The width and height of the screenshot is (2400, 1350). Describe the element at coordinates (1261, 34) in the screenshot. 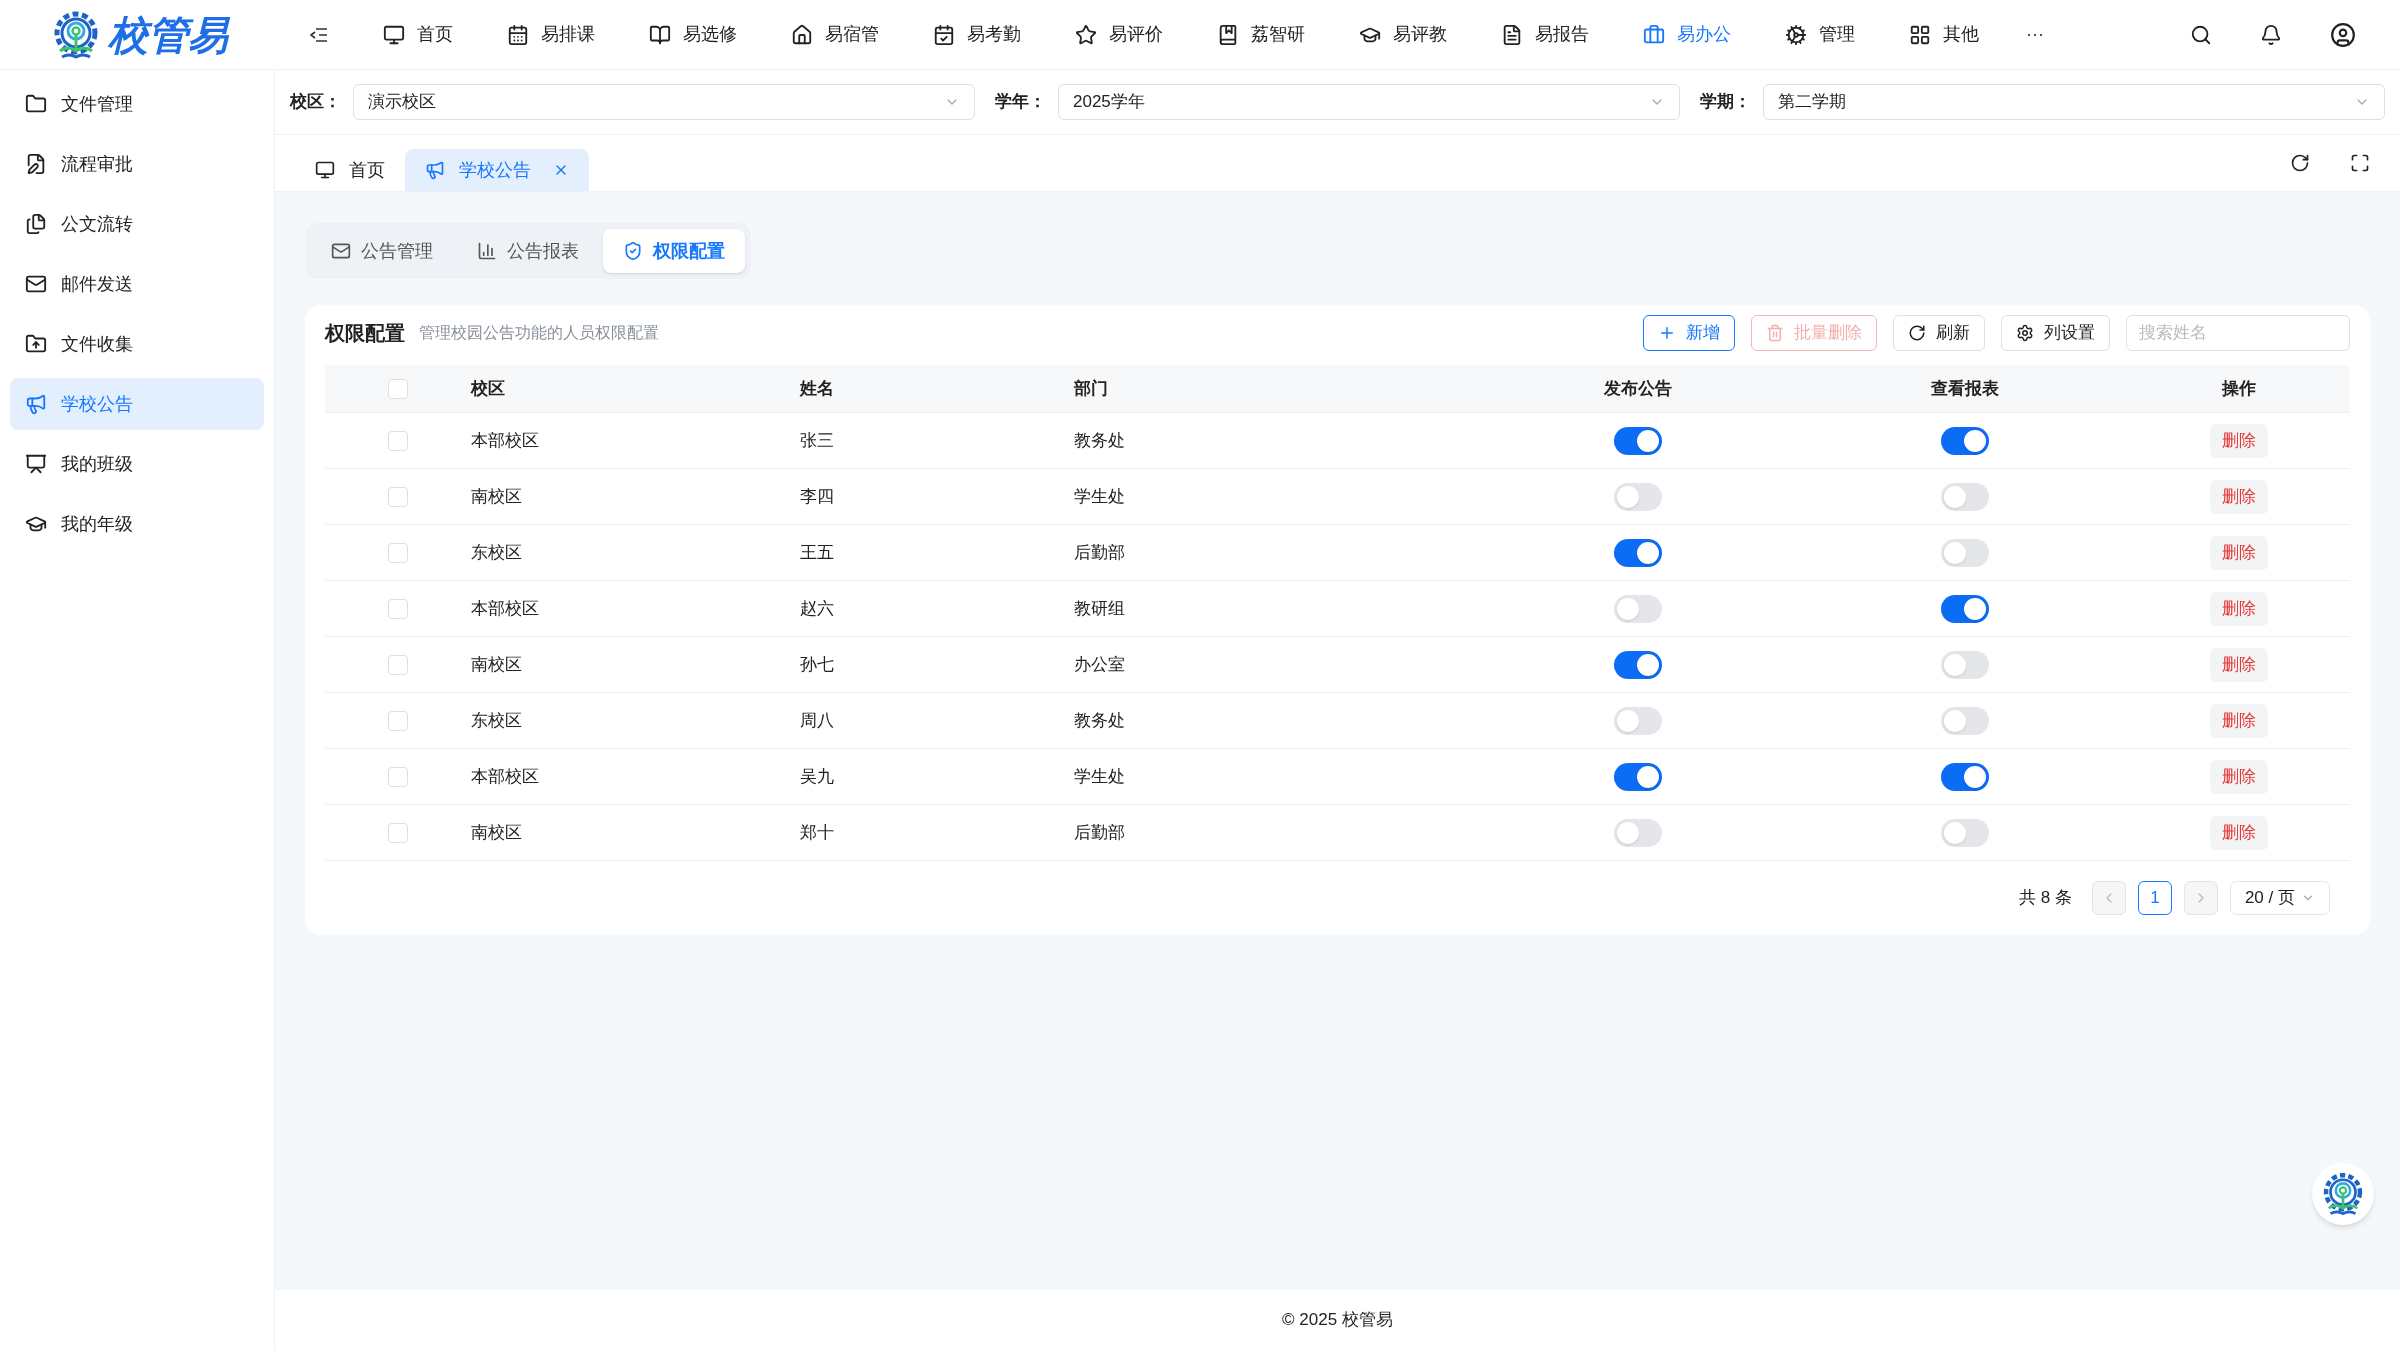

I see `nav-item: 荔智研` at that location.